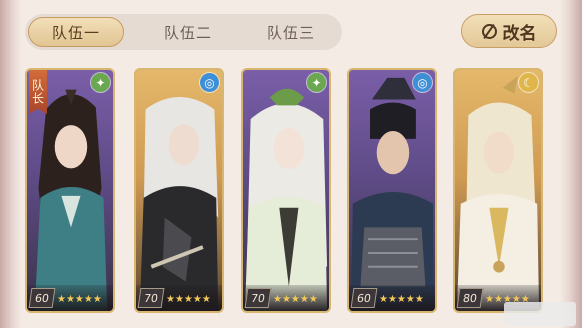 This screenshot has height=328, width=582. What do you see at coordinates (571, 164) in the screenshot?
I see `right-frame` at bounding box center [571, 164].